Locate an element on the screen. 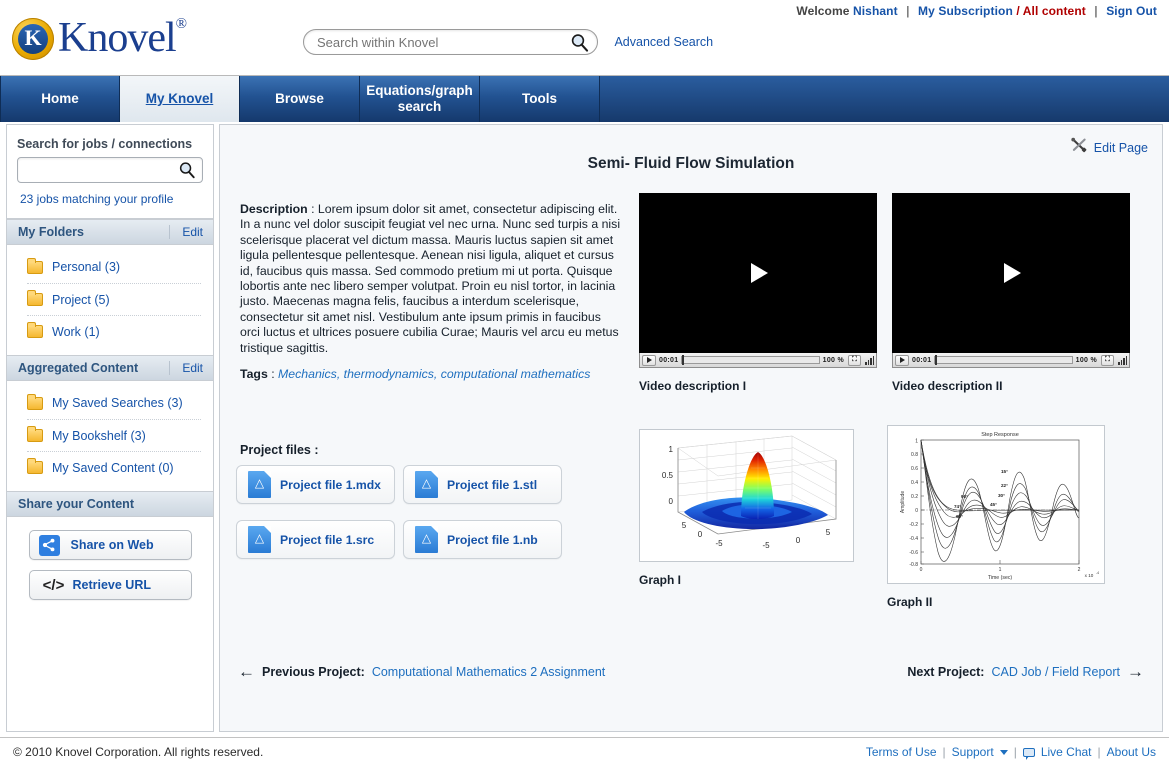  sidebar-item-my-saved-content: My Saved Content (0) is located at coordinates (114, 467).